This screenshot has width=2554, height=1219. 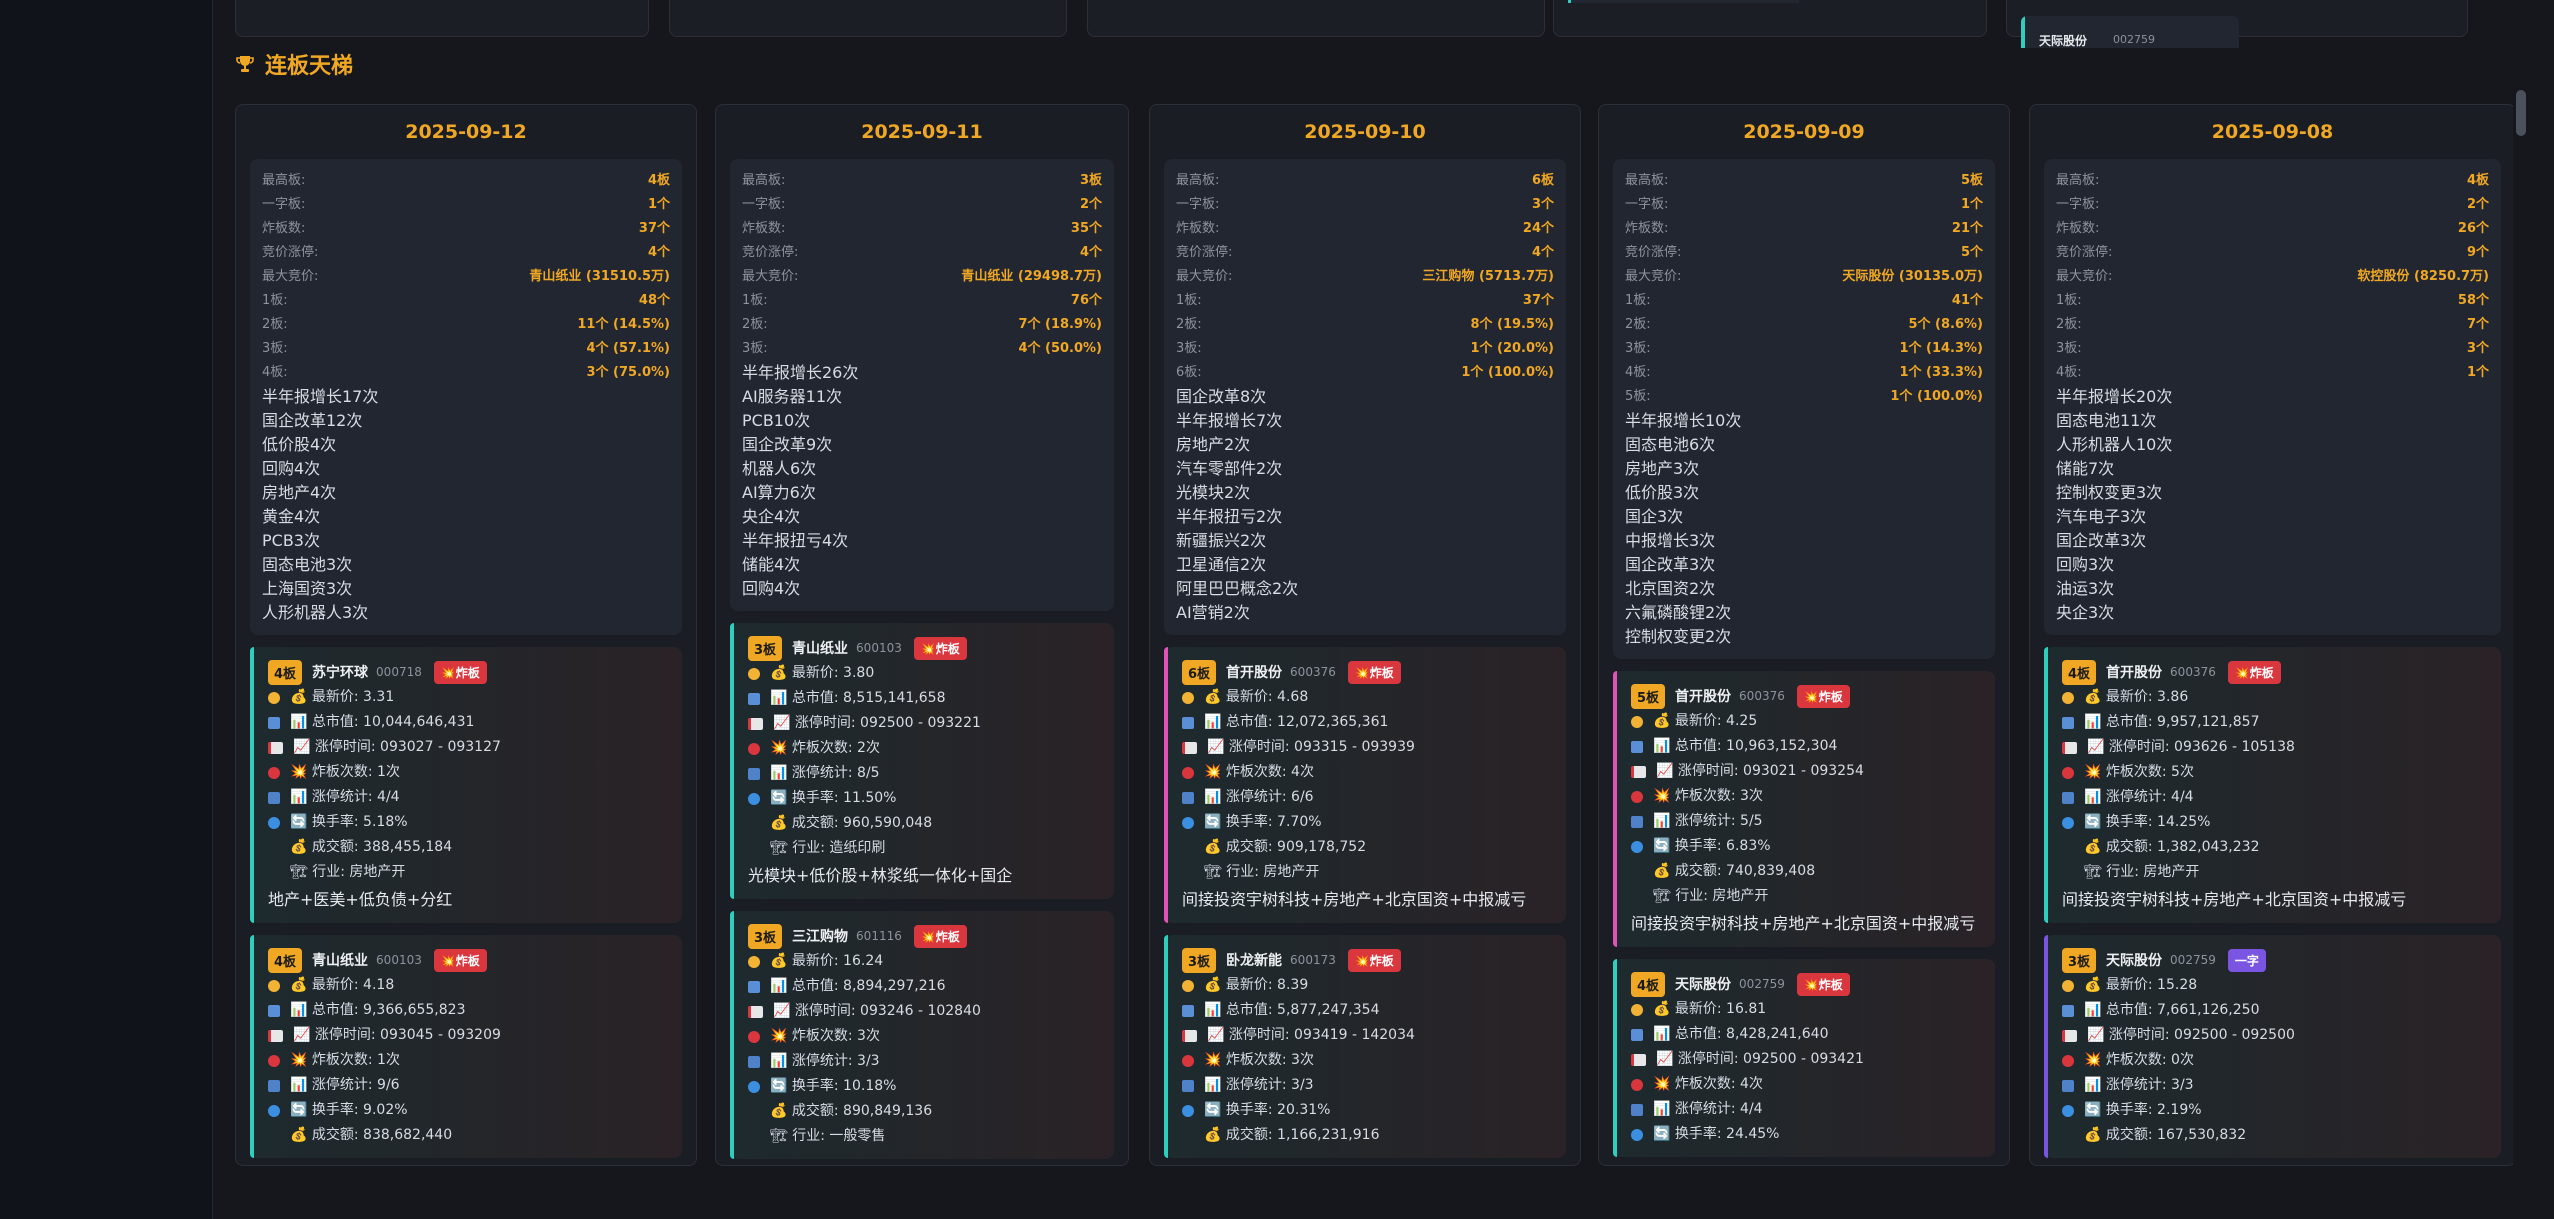 I want to click on stock-detail-cap: 📊 总市值: 7,661,126,250, so click(x=2274, y=1010).